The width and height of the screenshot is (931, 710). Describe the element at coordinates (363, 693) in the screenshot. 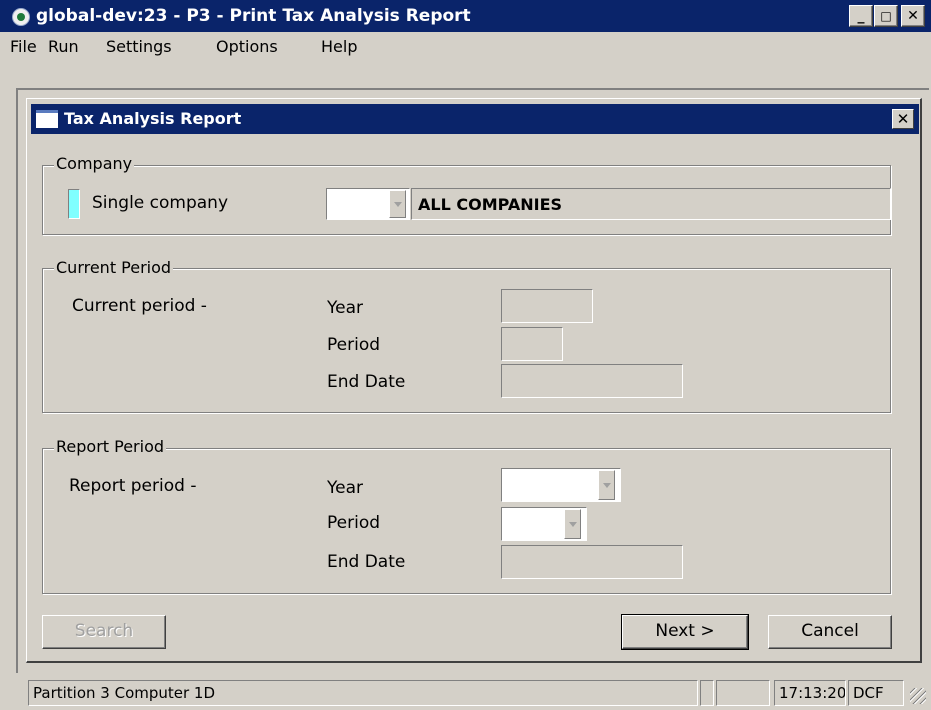

I see `status-partition: Partition 3 Computer 1D` at that location.